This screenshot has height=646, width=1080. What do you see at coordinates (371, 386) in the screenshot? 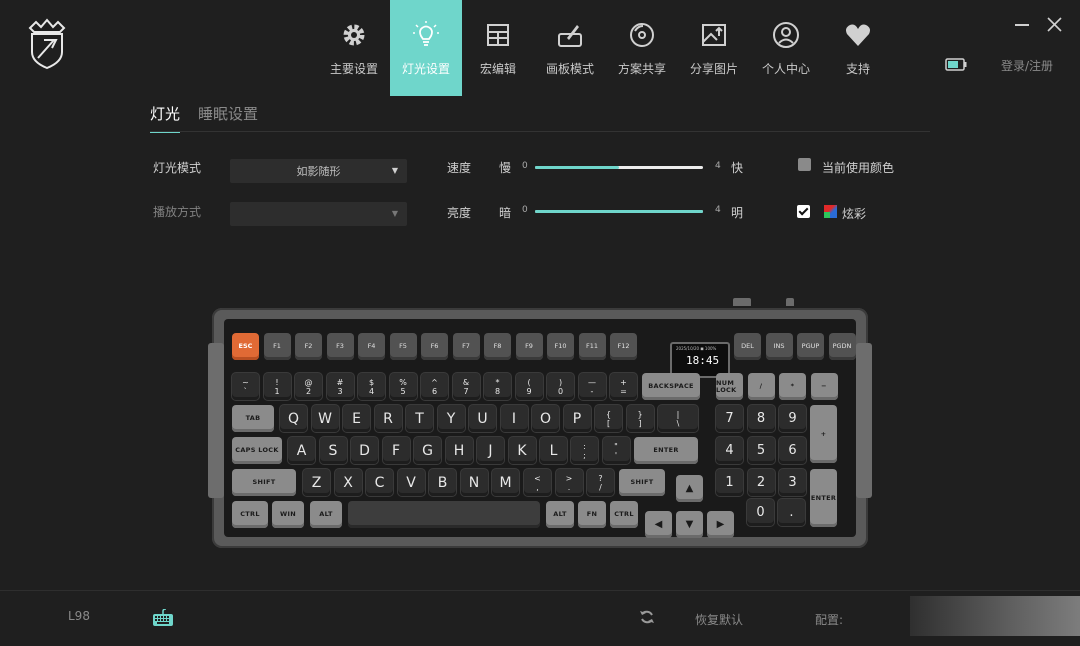
I see `key-num-4: $4` at bounding box center [371, 386].